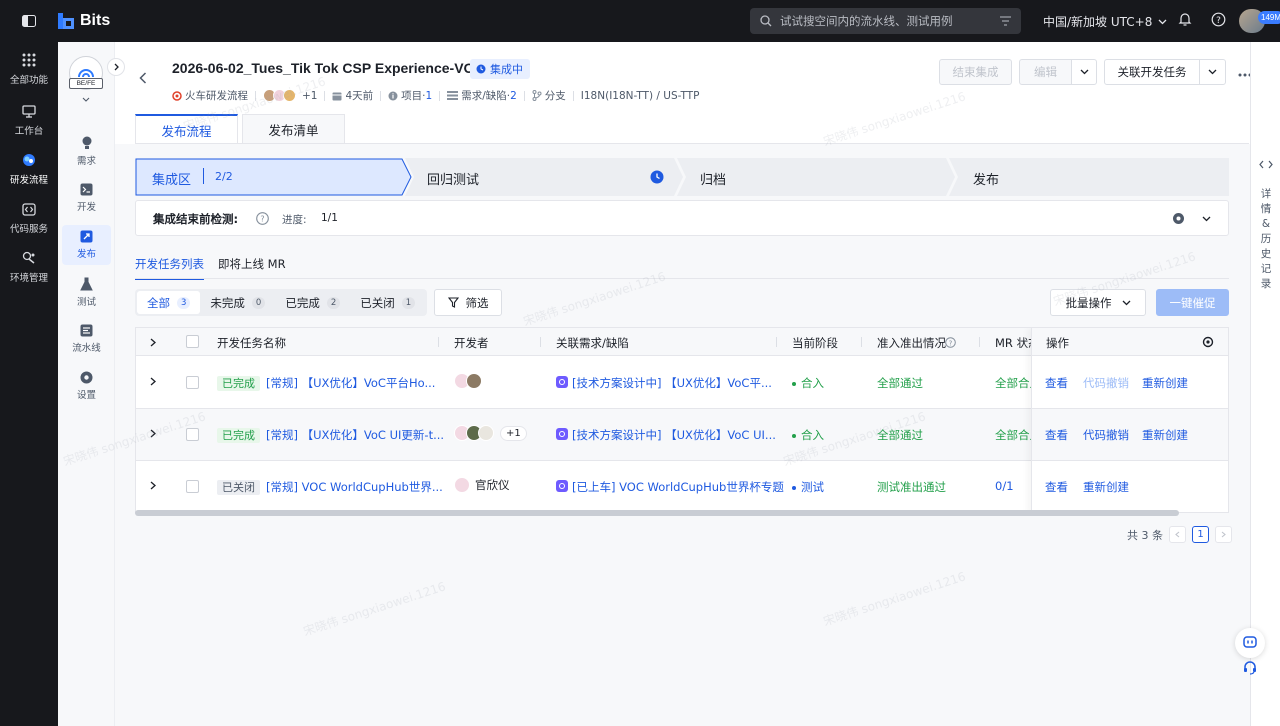 This screenshot has height=726, width=1280. I want to click on clock-icon, so click(657, 177).